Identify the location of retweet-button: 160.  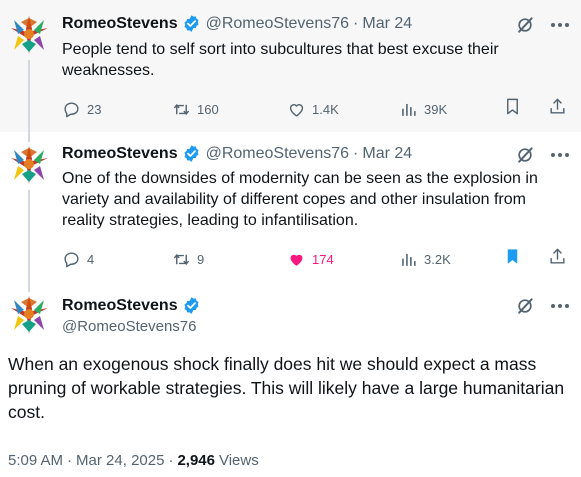
(229, 109).